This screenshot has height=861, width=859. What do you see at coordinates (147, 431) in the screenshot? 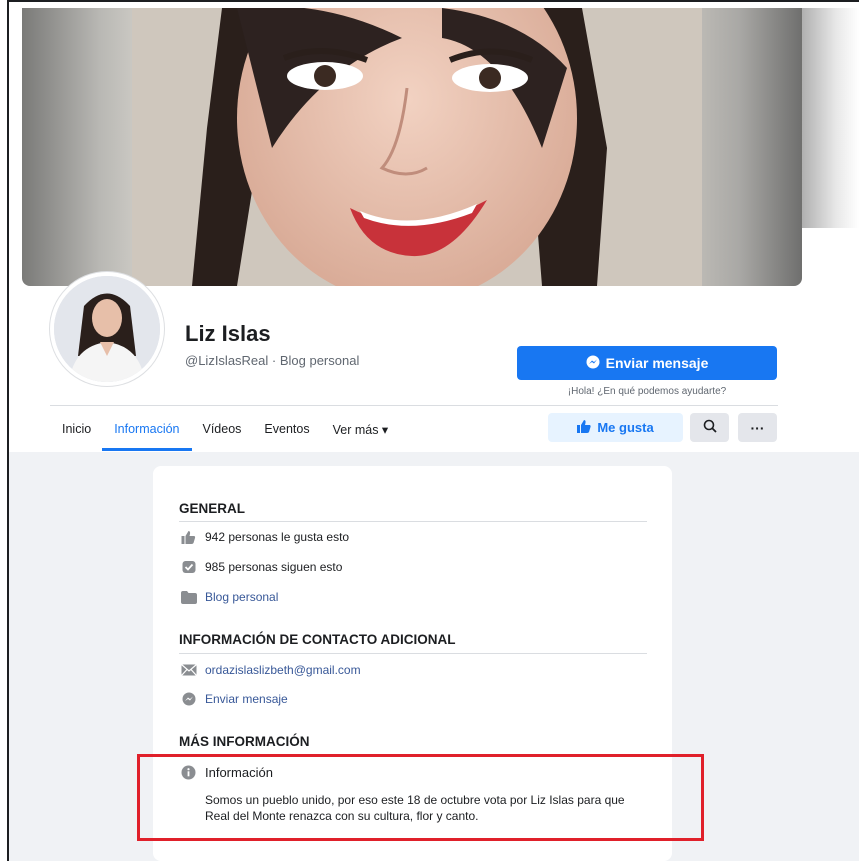
I see `tab-informacion: Información` at bounding box center [147, 431].